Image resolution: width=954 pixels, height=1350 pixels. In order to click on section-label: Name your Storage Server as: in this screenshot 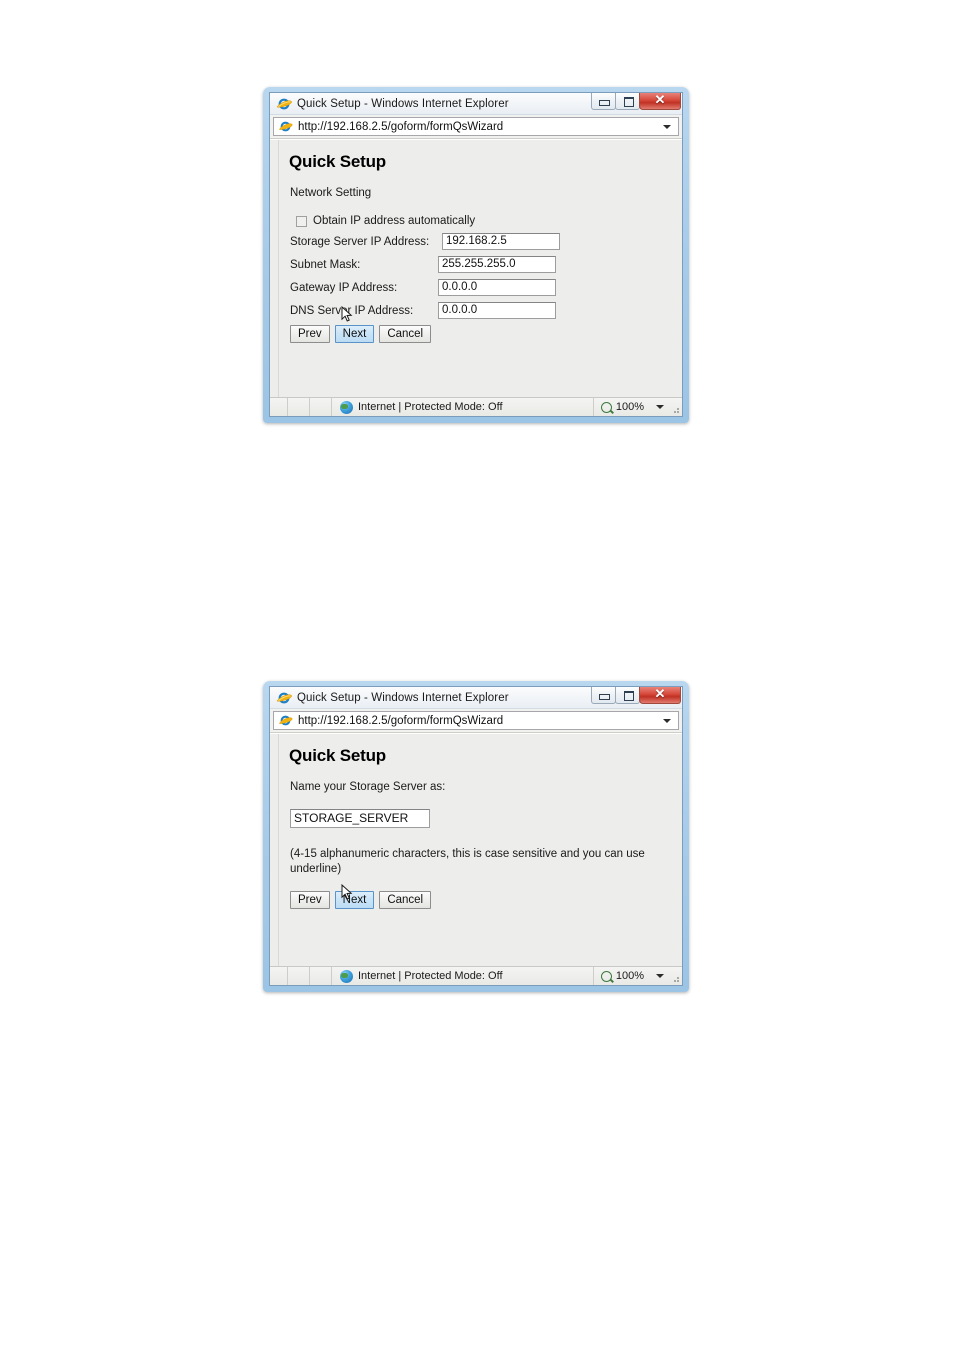, I will do `click(368, 787)`.